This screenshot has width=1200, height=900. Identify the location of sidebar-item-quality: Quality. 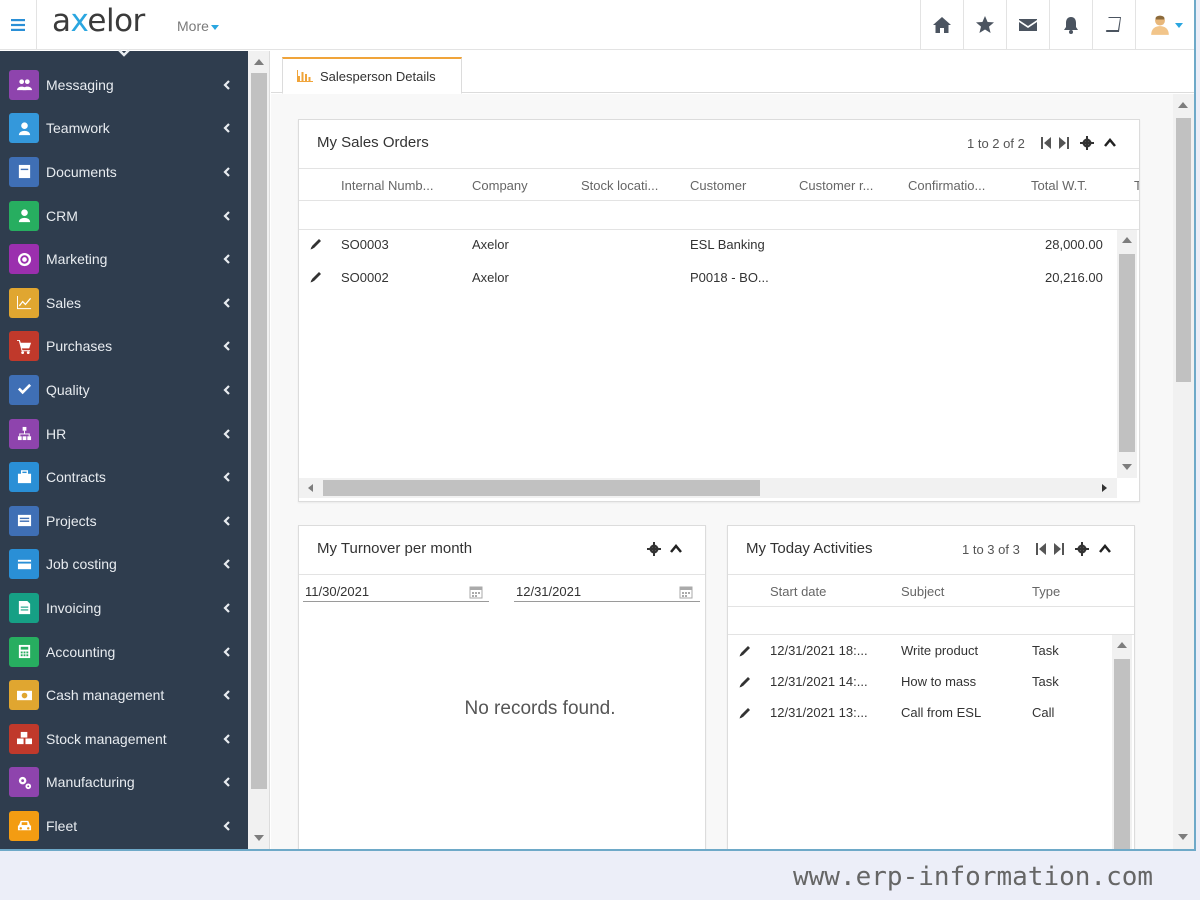
(124, 390).